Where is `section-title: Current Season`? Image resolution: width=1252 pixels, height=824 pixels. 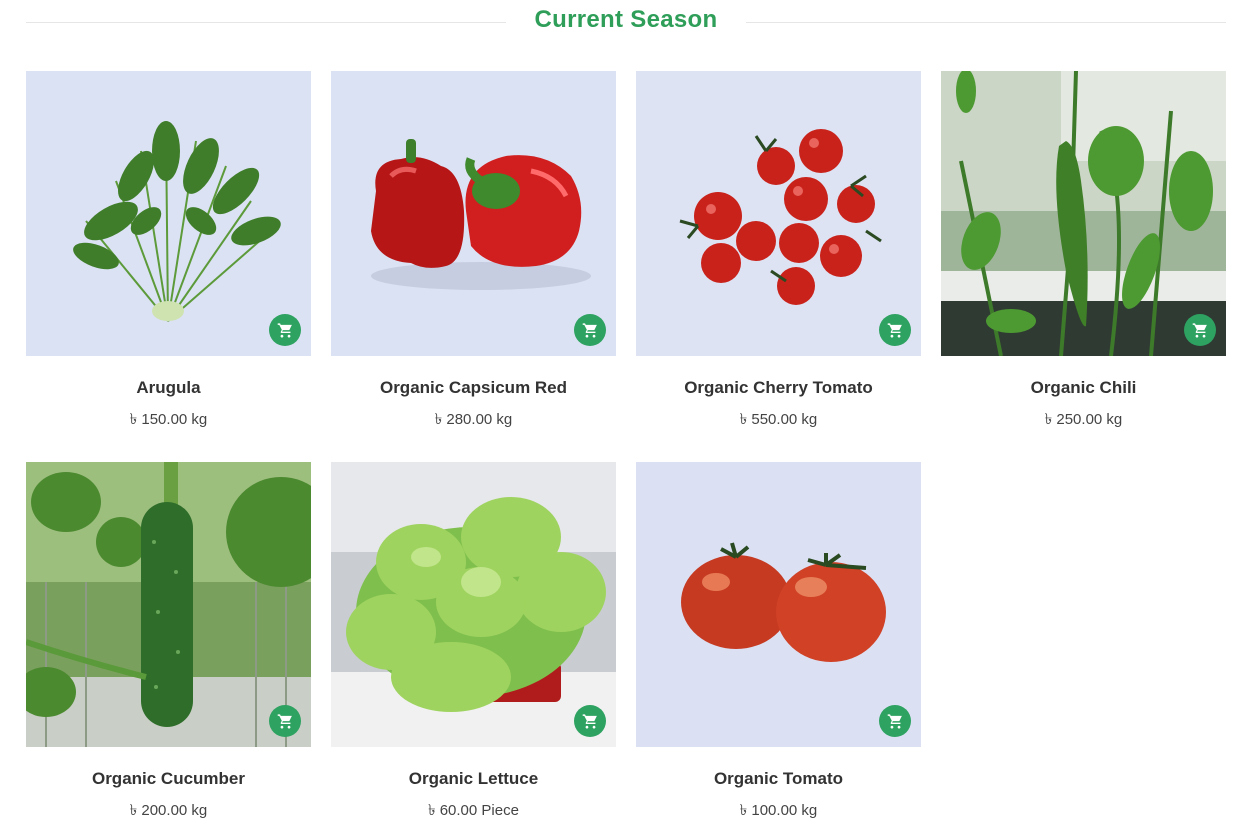 section-title: Current Season is located at coordinates (626, 19).